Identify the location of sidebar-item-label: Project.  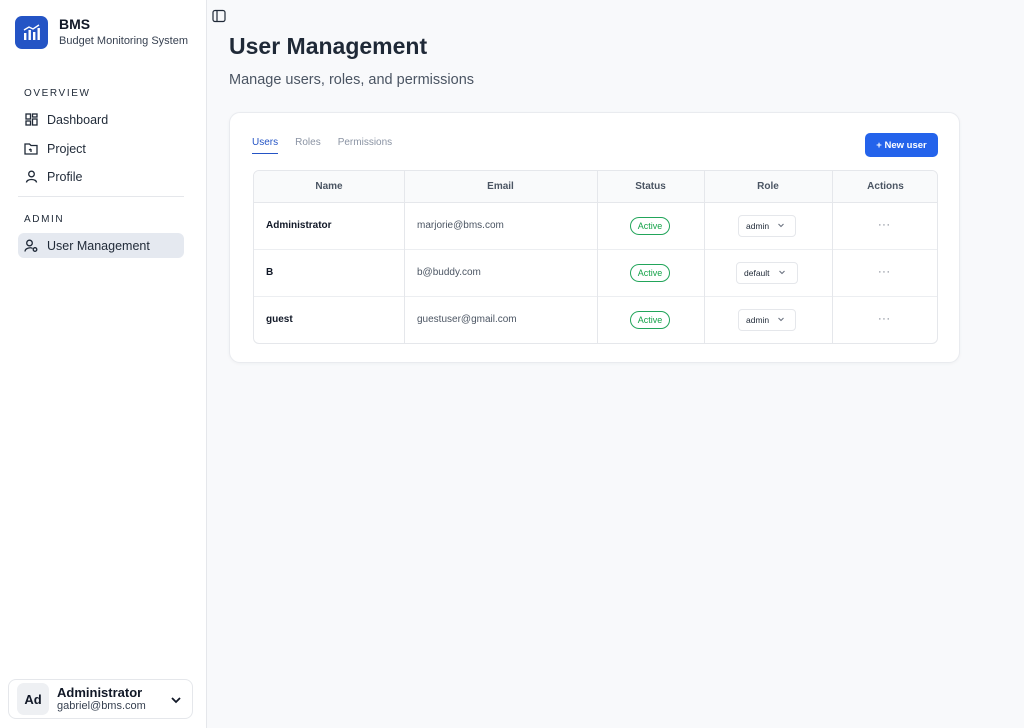
(66, 148).